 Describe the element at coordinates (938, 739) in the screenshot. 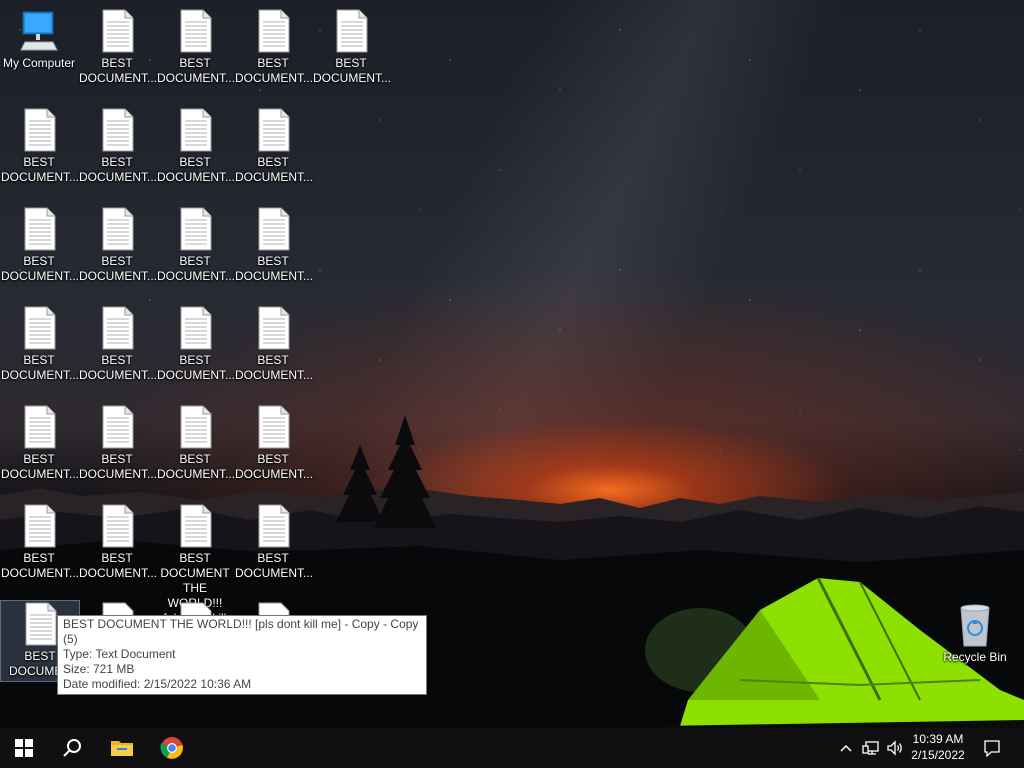

I see `clock-time: 10:39 AM` at that location.